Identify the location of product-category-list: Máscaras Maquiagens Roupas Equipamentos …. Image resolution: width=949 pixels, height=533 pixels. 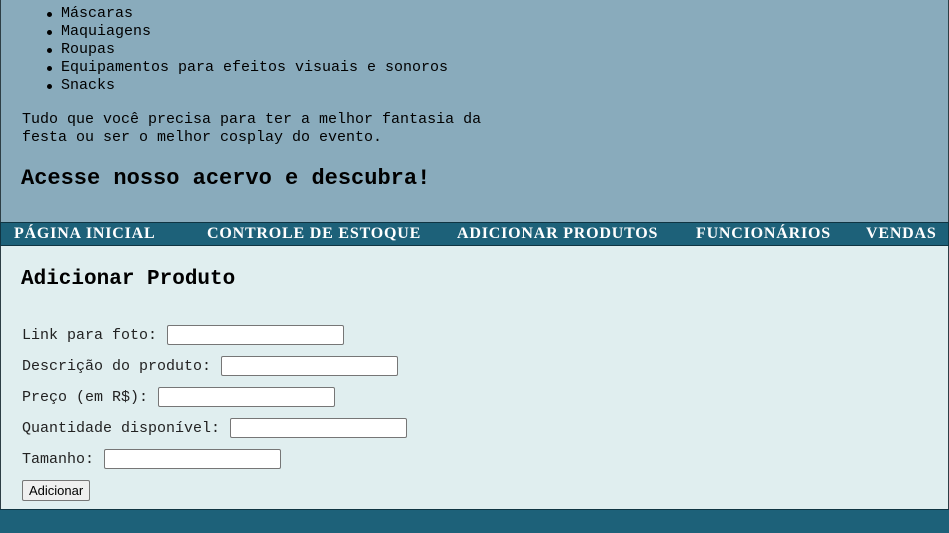
(247, 50).